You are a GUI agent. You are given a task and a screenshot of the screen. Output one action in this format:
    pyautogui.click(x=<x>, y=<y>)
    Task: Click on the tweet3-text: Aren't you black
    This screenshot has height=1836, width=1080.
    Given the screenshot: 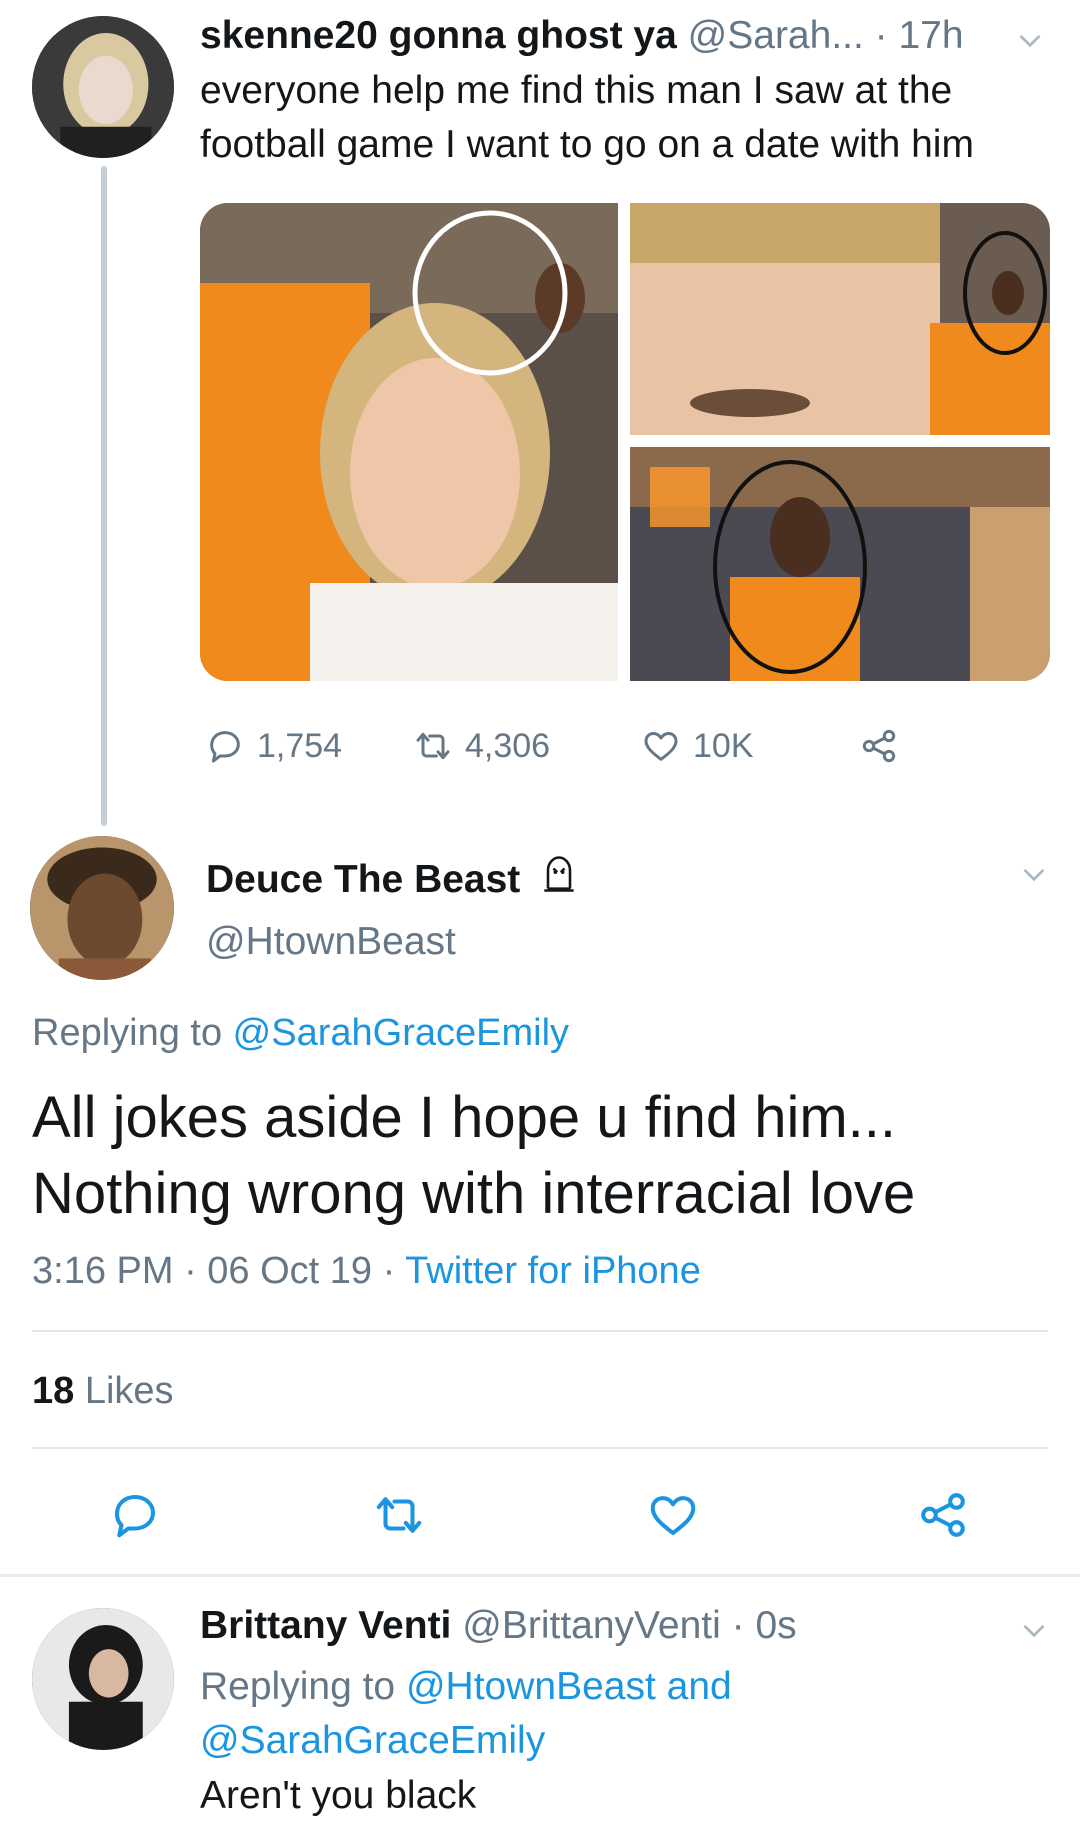 What is the action you would take?
    pyautogui.click(x=338, y=1795)
    